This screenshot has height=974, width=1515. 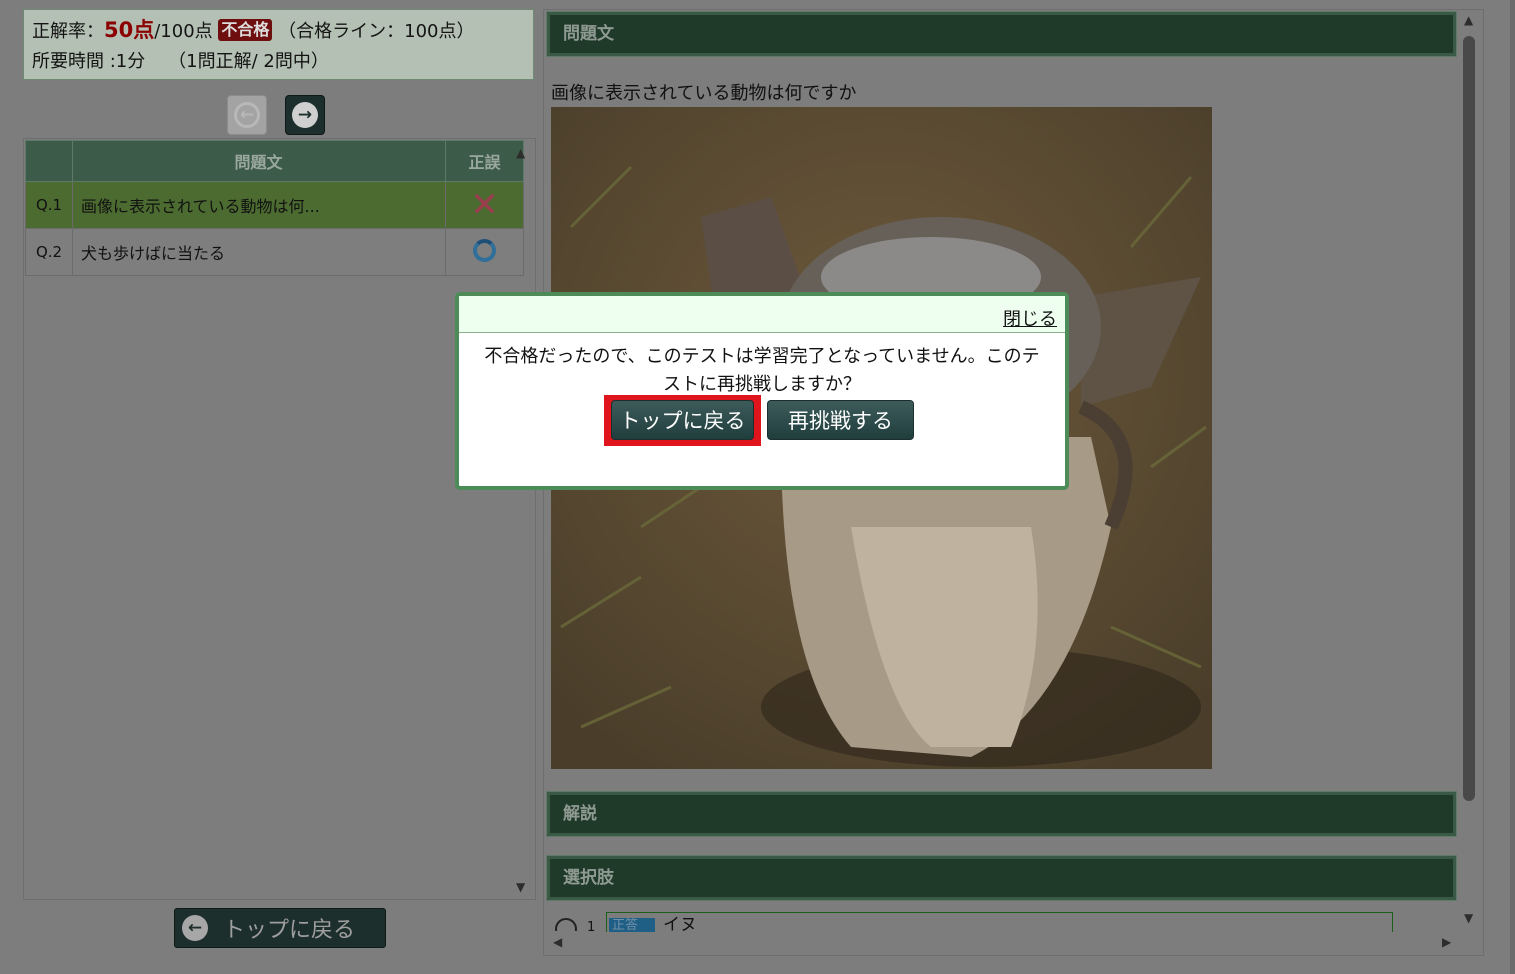 I want to click on back-to-top-label: トップに戻る, so click(x=289, y=930).